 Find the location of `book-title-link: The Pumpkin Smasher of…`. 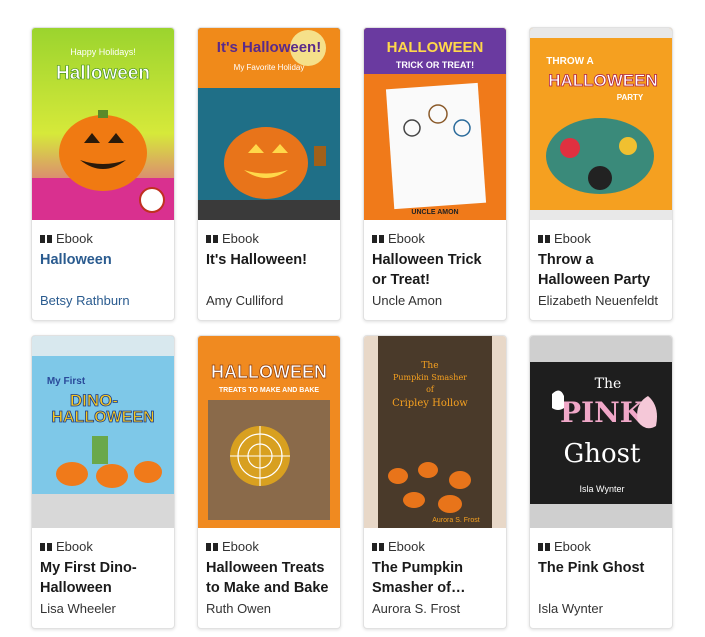

book-title-link: The Pumpkin Smasher of… is located at coordinates (436, 578).